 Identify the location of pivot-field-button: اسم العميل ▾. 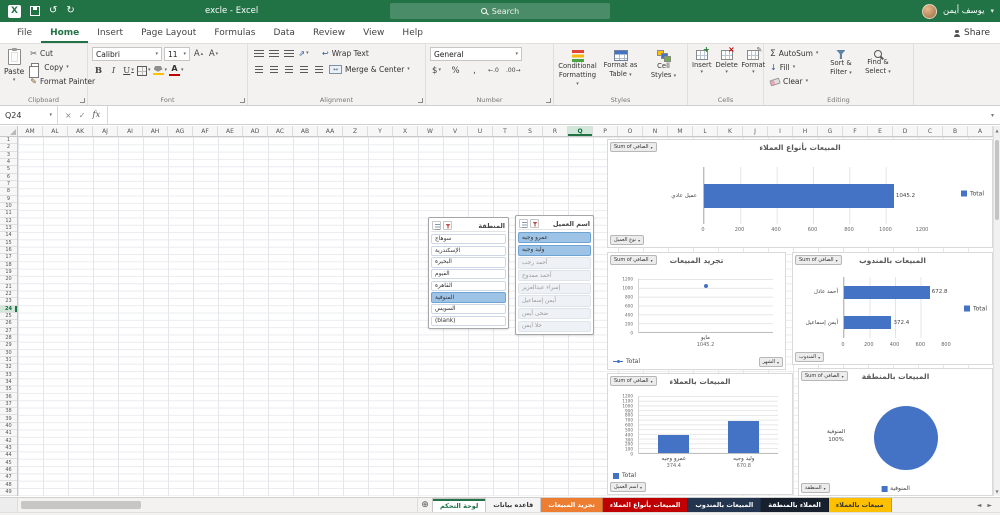
(628, 487).